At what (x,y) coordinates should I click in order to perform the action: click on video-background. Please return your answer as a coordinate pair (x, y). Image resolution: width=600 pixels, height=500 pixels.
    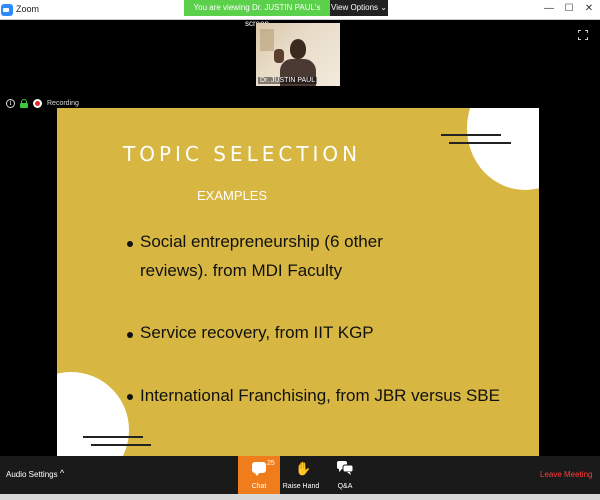
    Looking at the image, I should click on (267, 40).